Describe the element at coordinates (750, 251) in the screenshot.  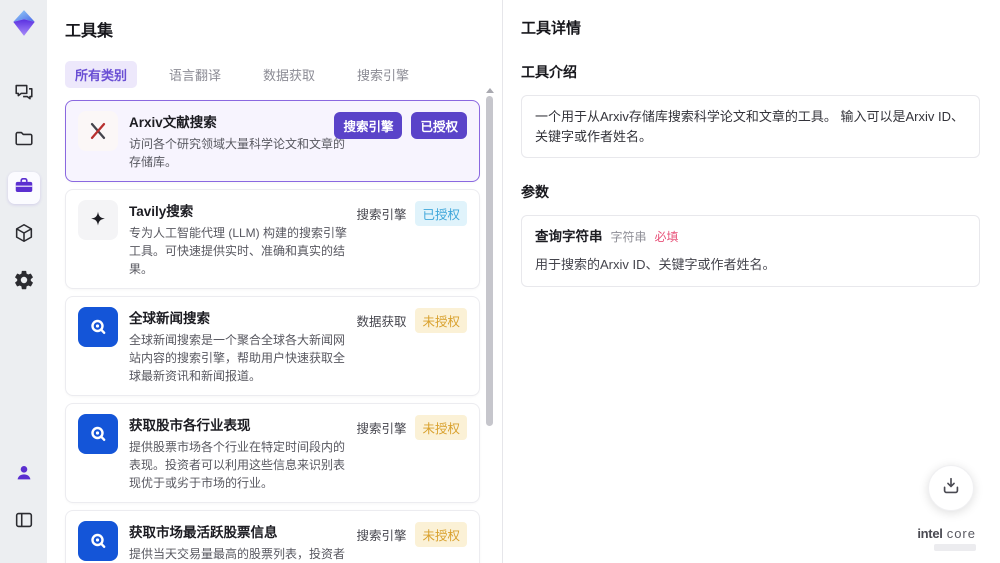
I see `param-box: 查询字符串 字符串 必填 用于搜索的Arxiv ID、关键字或作者姓名。` at that location.